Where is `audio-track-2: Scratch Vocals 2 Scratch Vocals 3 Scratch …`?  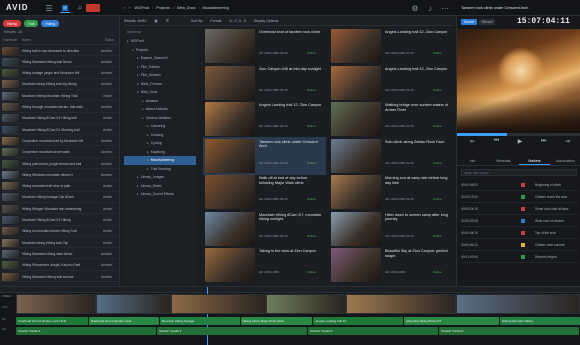 audio-track-2: Scratch Vocals 2 Scratch Vocals 3 Scratch … is located at coordinates (298, 331).